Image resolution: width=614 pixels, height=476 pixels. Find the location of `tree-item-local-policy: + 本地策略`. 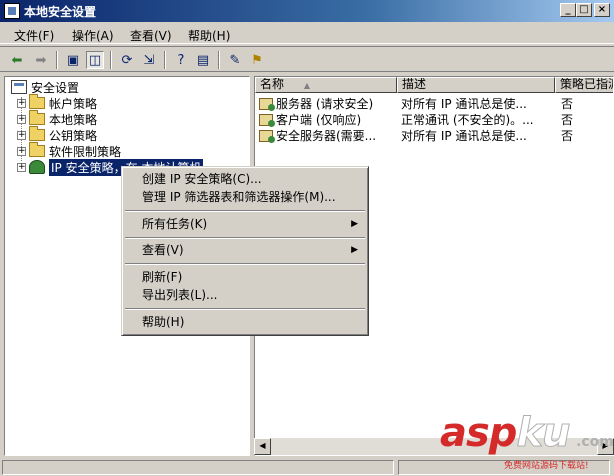

tree-item-local-policy: + 本地策略 is located at coordinates (57, 118).